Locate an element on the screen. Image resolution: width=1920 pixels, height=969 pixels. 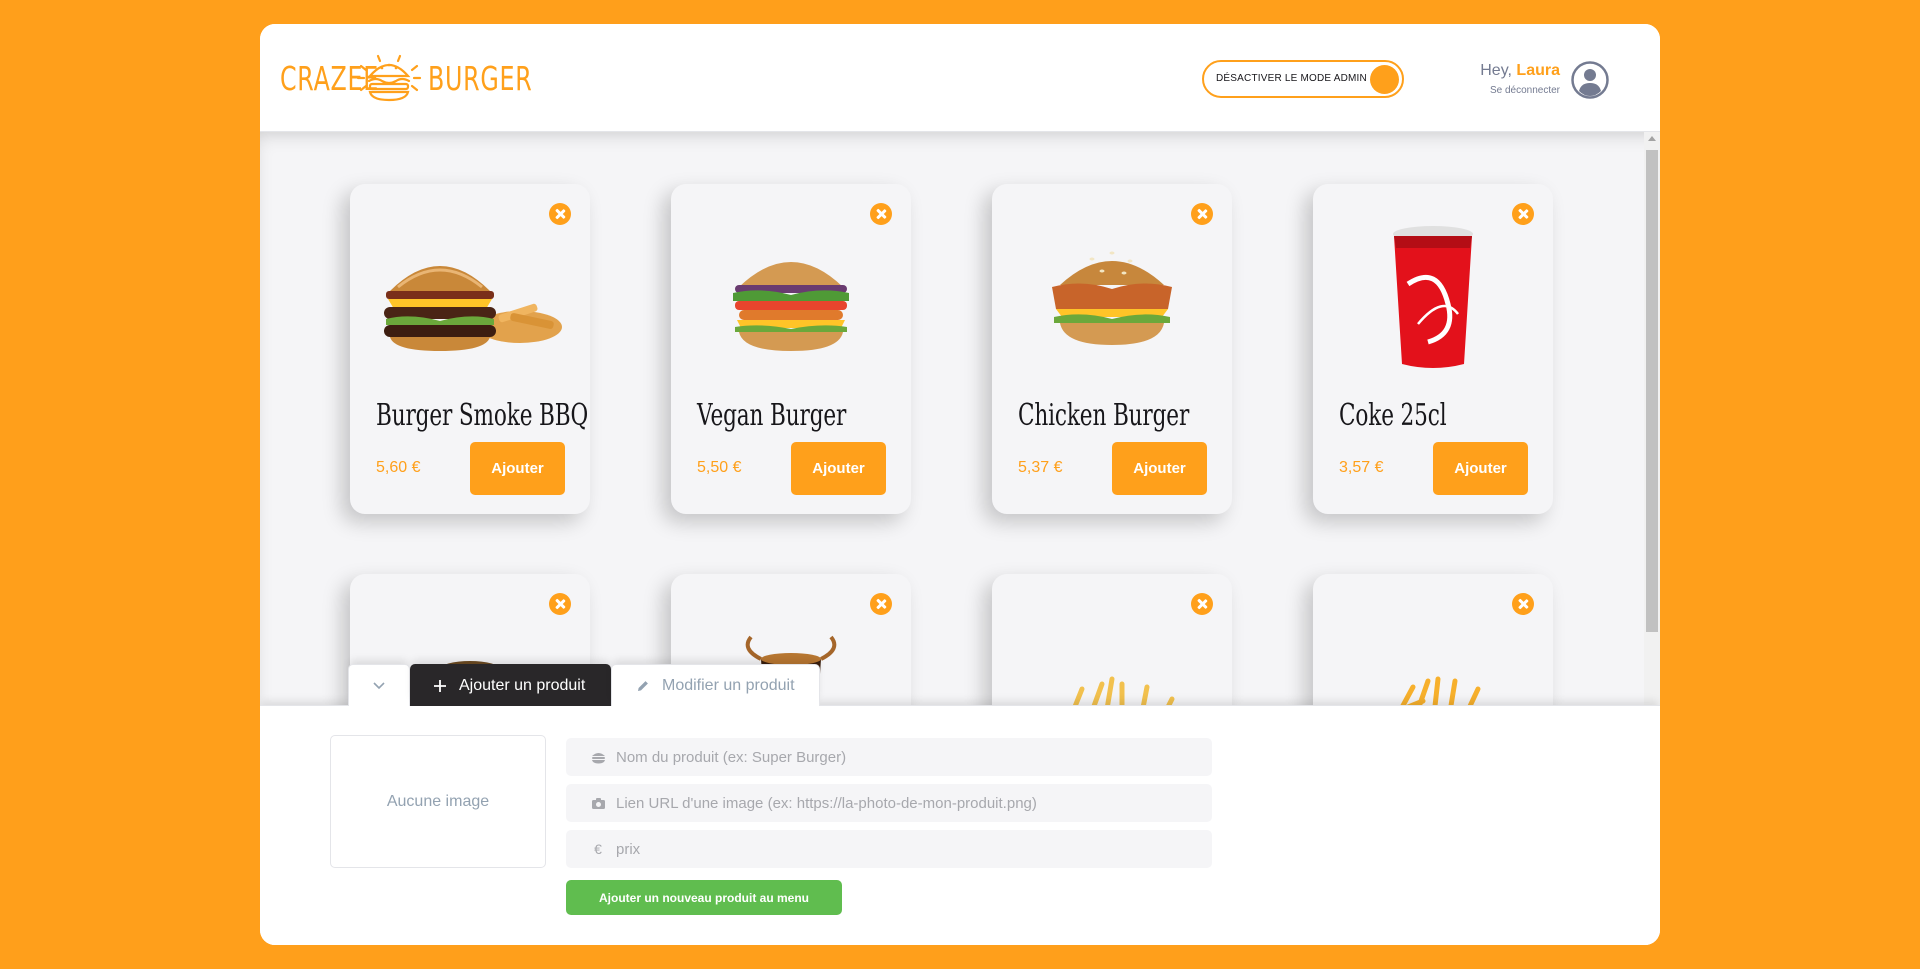
product-price-field: € is located at coordinates (889, 849).